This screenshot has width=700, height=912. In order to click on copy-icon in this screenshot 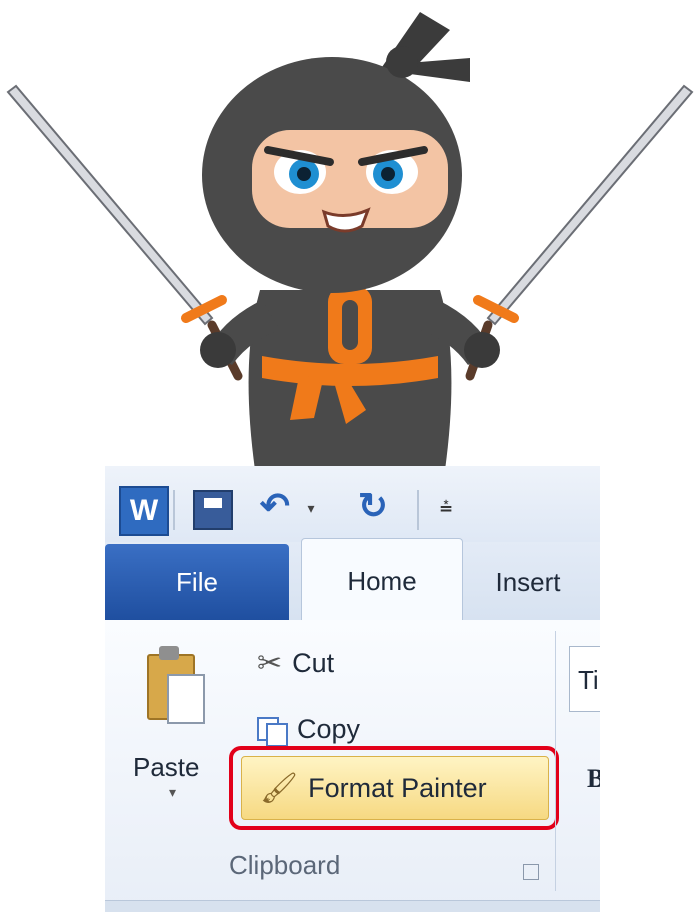, I will do `click(272, 731)`.